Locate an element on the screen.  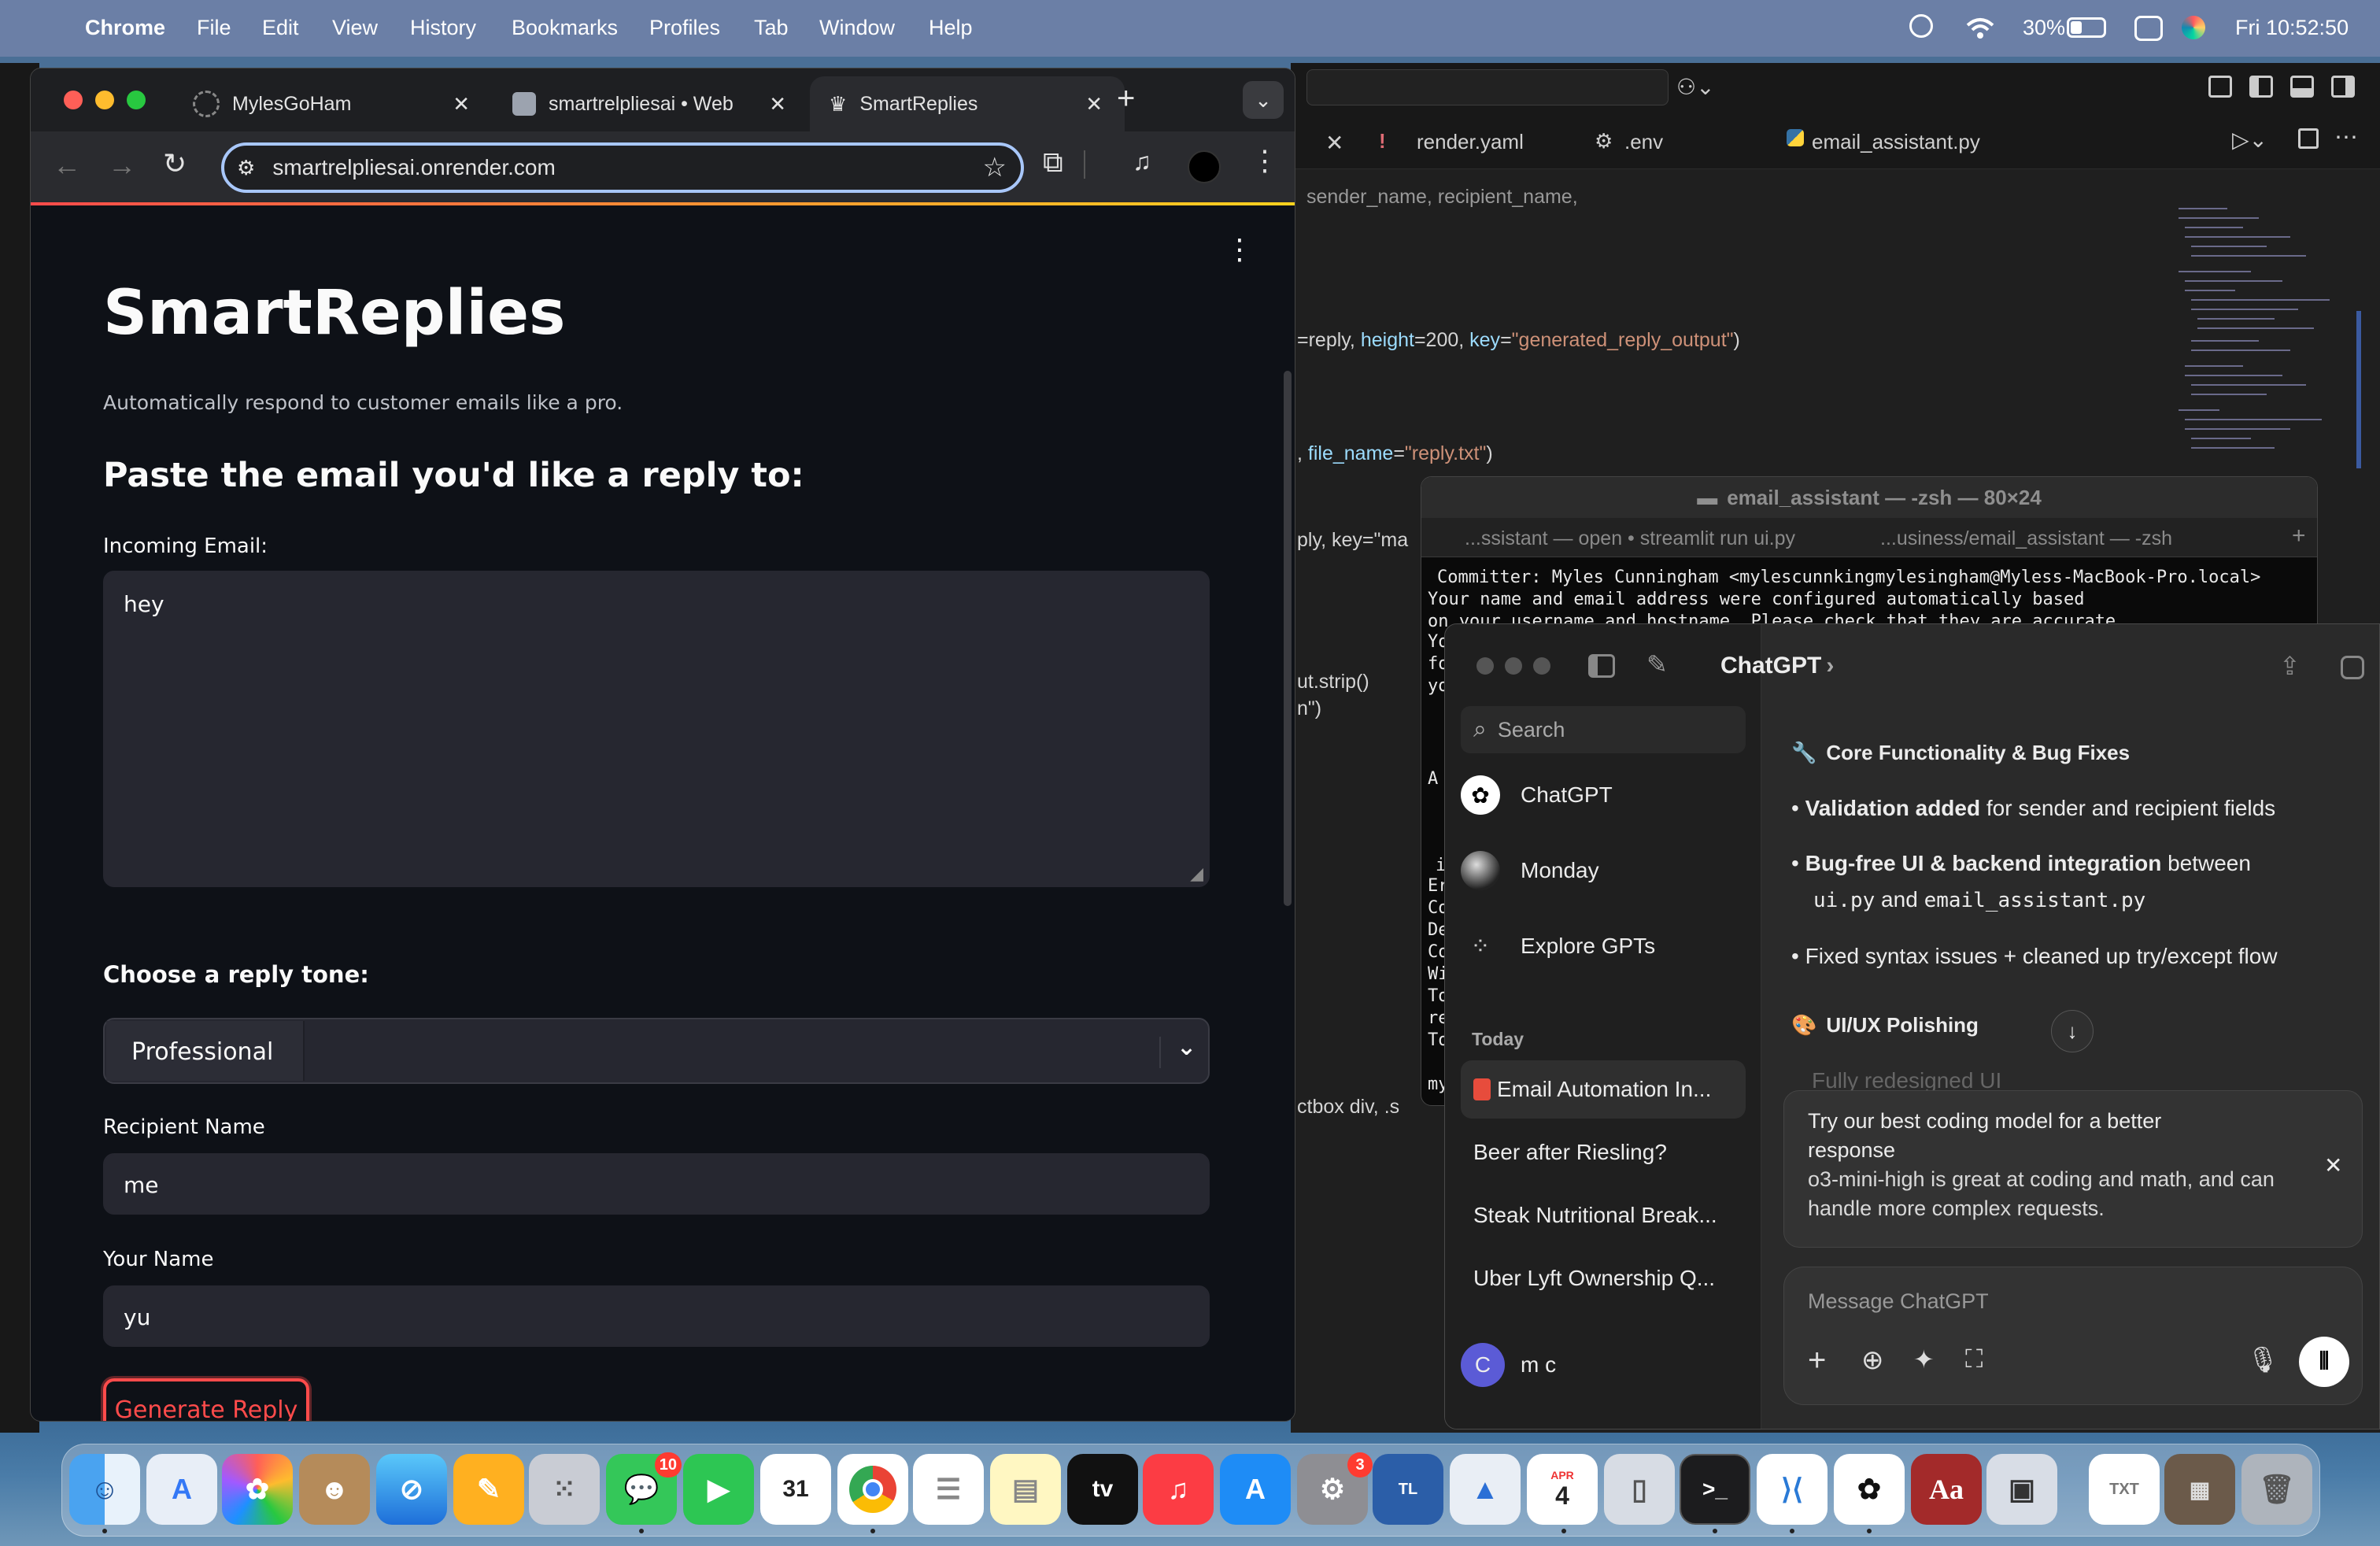
menu-bookmarks: Bookmarks is located at coordinates (565, 28).